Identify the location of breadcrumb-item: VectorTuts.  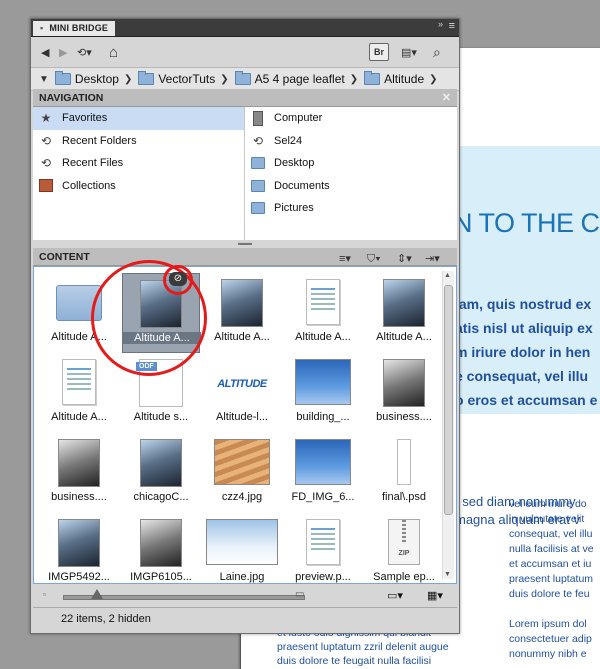
(177, 78).